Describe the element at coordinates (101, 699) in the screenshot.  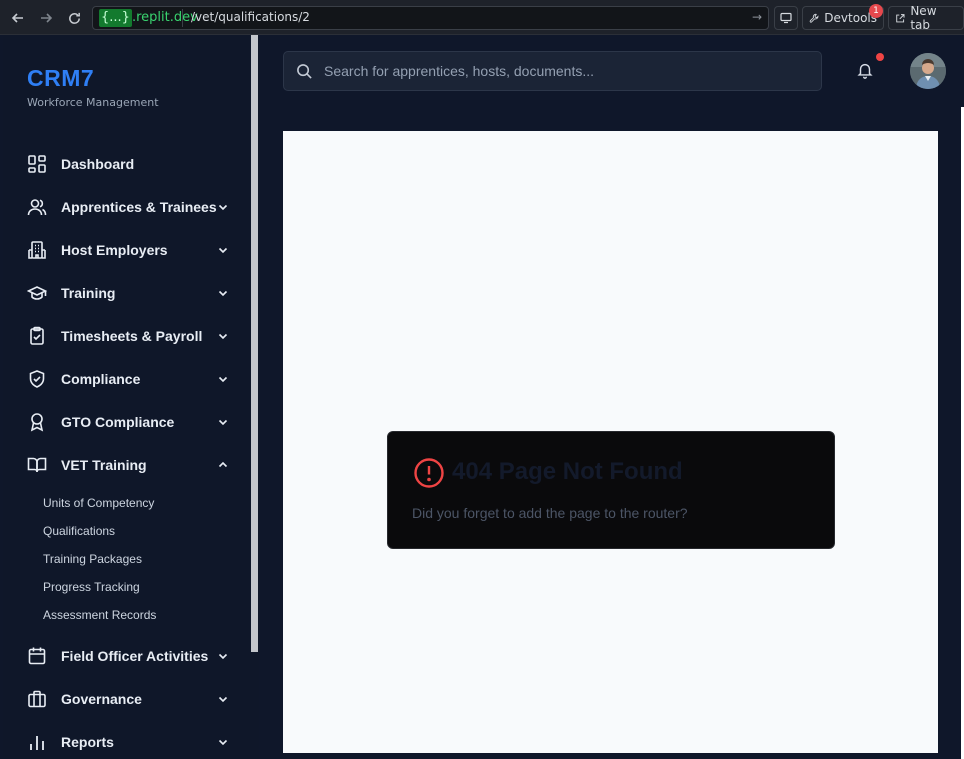
I see `sidebar-item-label: Governance` at that location.